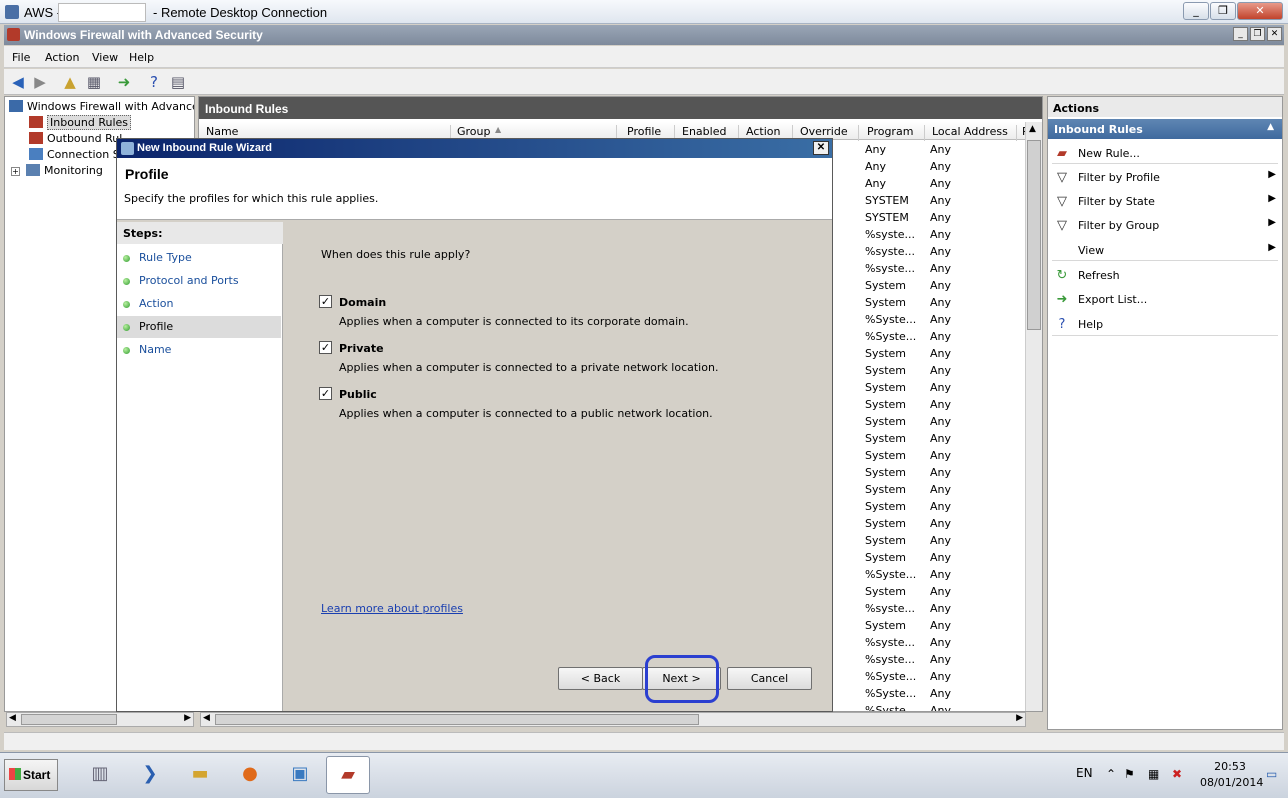  Describe the element at coordinates (100, 775) in the screenshot. I see `server-manager-icon: ▥` at that location.